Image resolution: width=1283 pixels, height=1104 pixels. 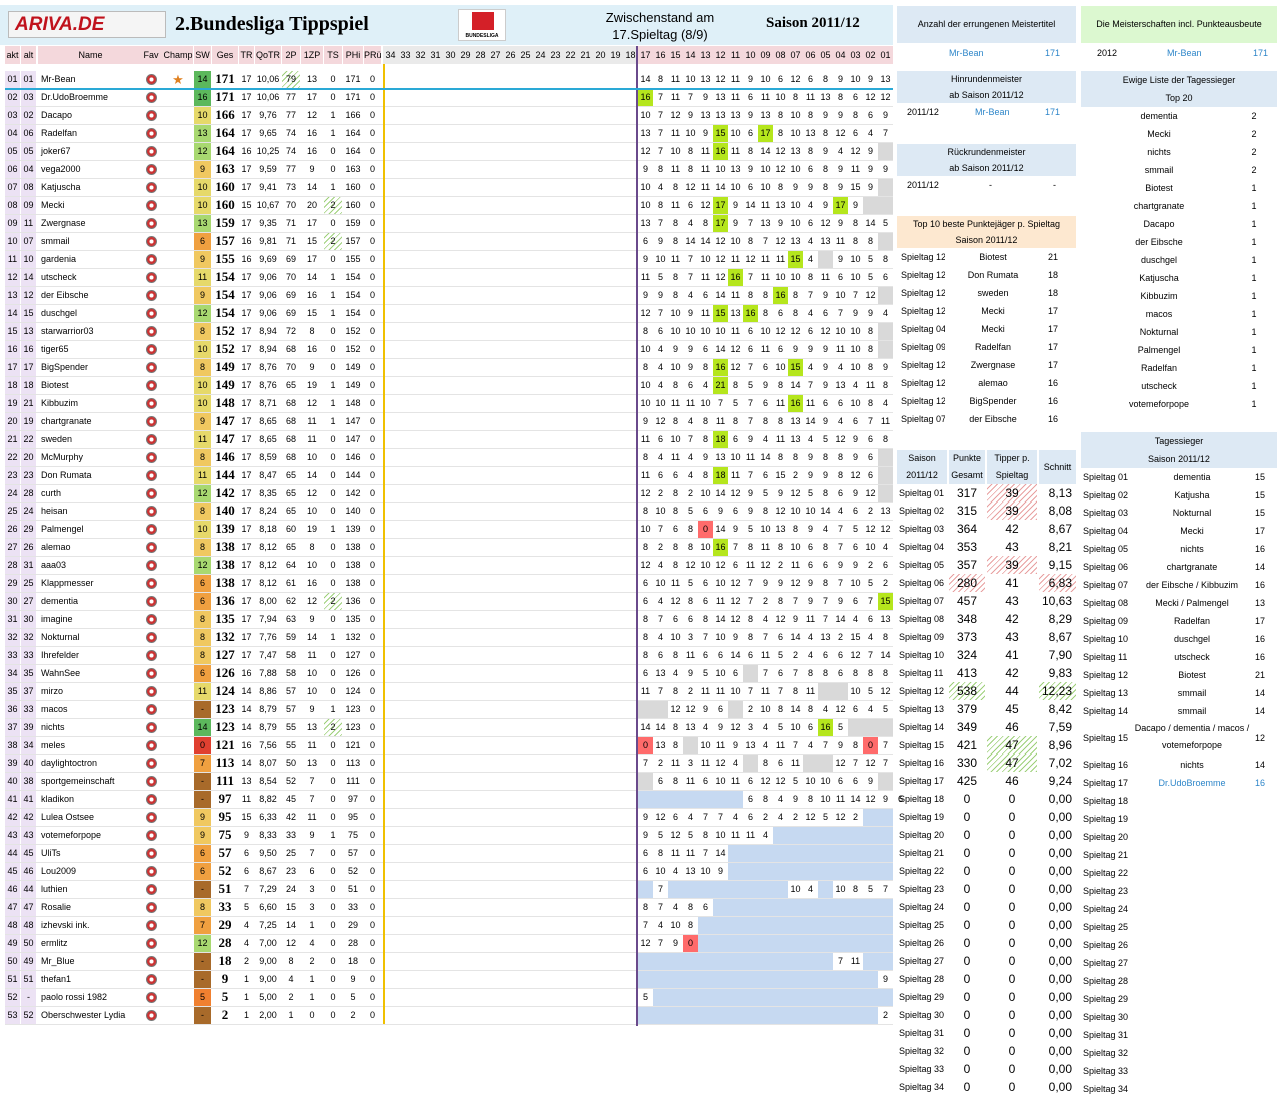 What do you see at coordinates (89, 403) in the screenshot?
I see `player-name: Kibbuzim` at bounding box center [89, 403].